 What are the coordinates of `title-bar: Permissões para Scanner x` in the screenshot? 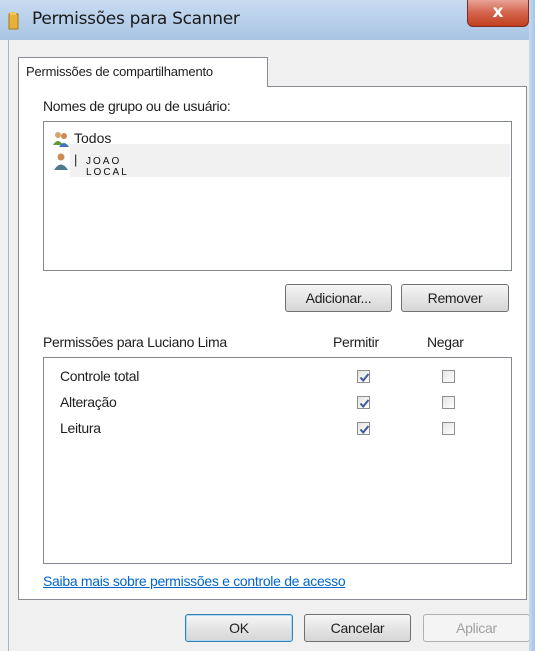 It's located at (267, 20).